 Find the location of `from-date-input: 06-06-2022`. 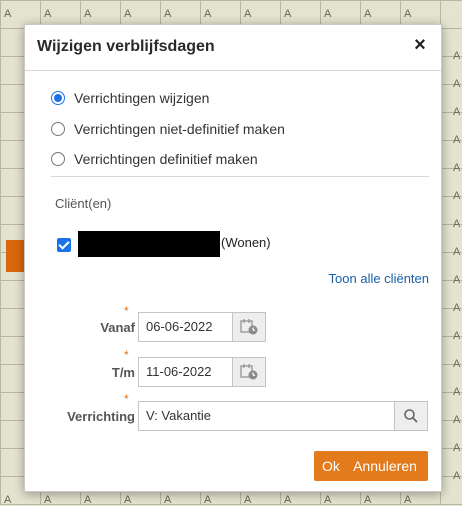

from-date-input: 06-06-2022 is located at coordinates (185, 327).